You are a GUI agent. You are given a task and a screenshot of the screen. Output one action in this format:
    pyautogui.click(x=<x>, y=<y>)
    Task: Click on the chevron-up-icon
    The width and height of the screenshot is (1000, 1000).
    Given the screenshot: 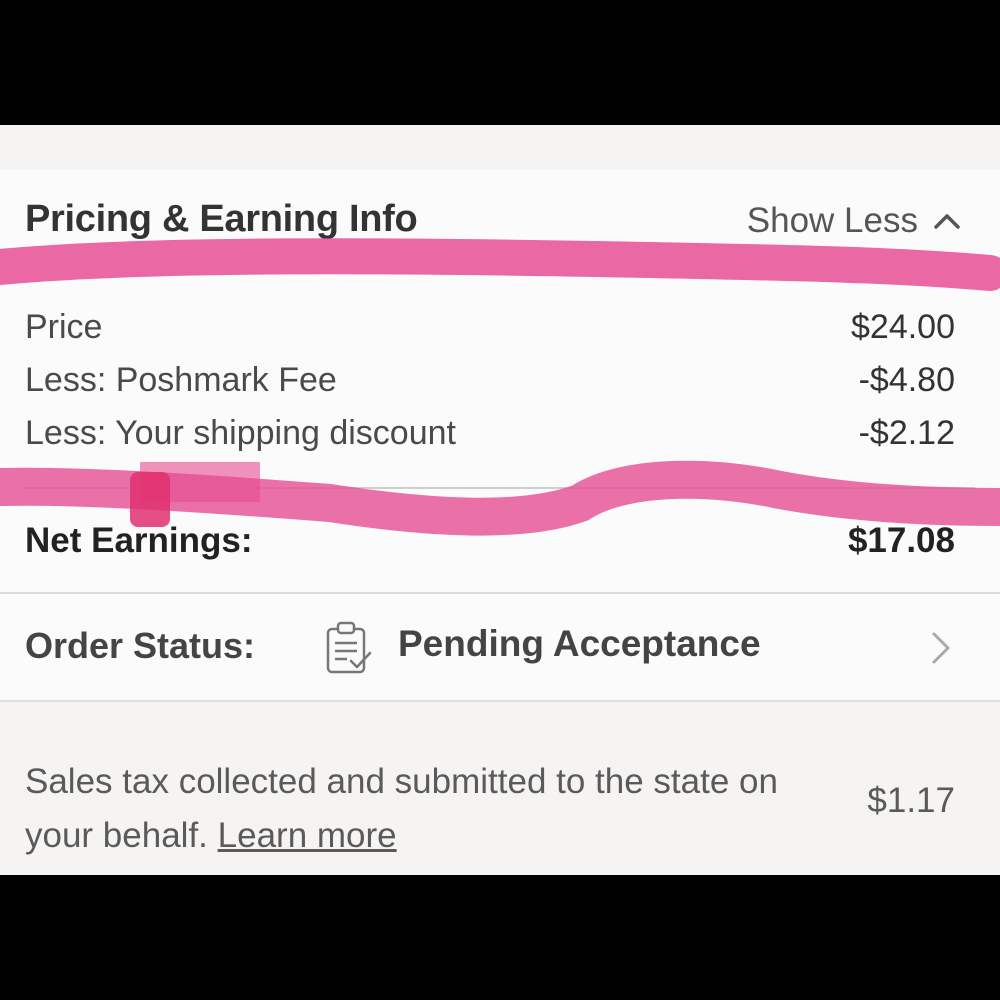 What is the action you would take?
    pyautogui.click(x=947, y=221)
    